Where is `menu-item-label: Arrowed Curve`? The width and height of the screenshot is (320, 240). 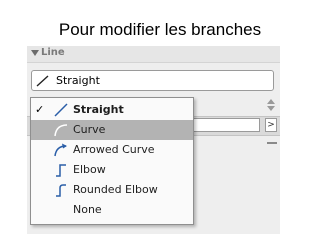
menu-item-label: Arrowed Curve is located at coordinates (114, 149).